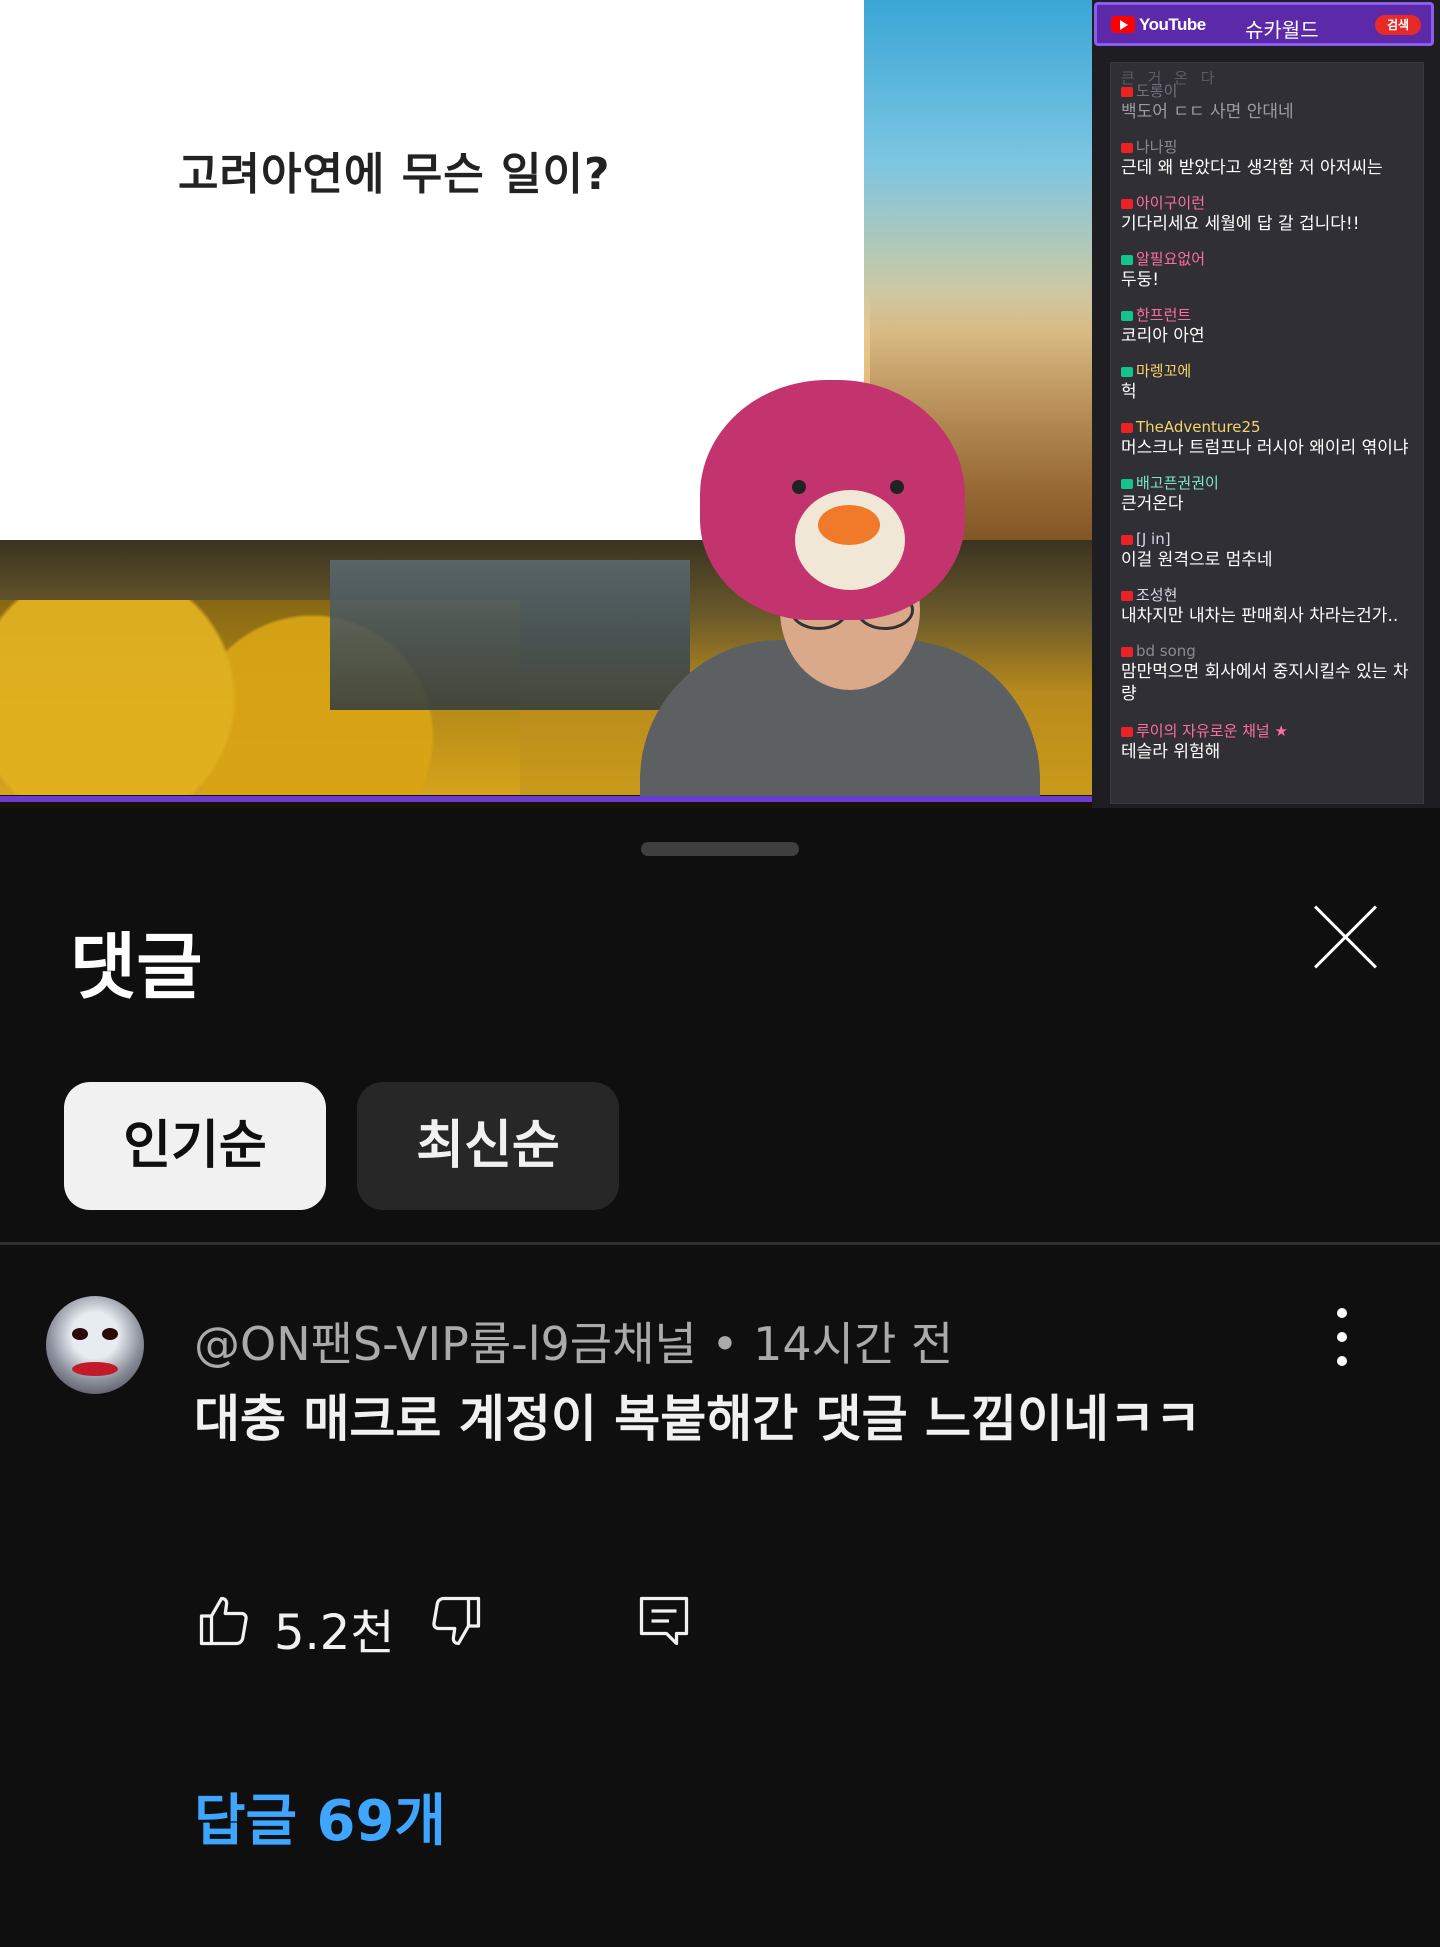 The height and width of the screenshot is (1947, 1440). What do you see at coordinates (1163, 336) in the screenshot?
I see `chat-text: 코리아 아연` at bounding box center [1163, 336].